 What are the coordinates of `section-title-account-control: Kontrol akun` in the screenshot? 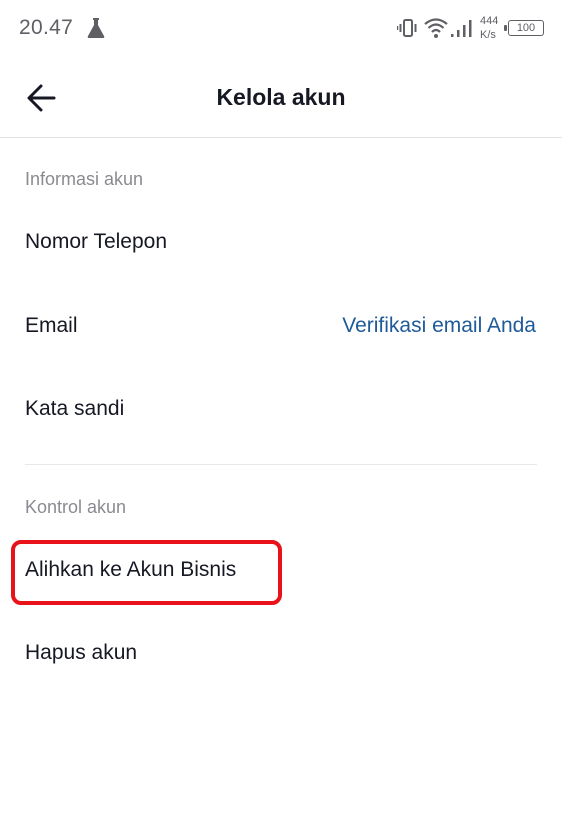 It's located at (76, 507).